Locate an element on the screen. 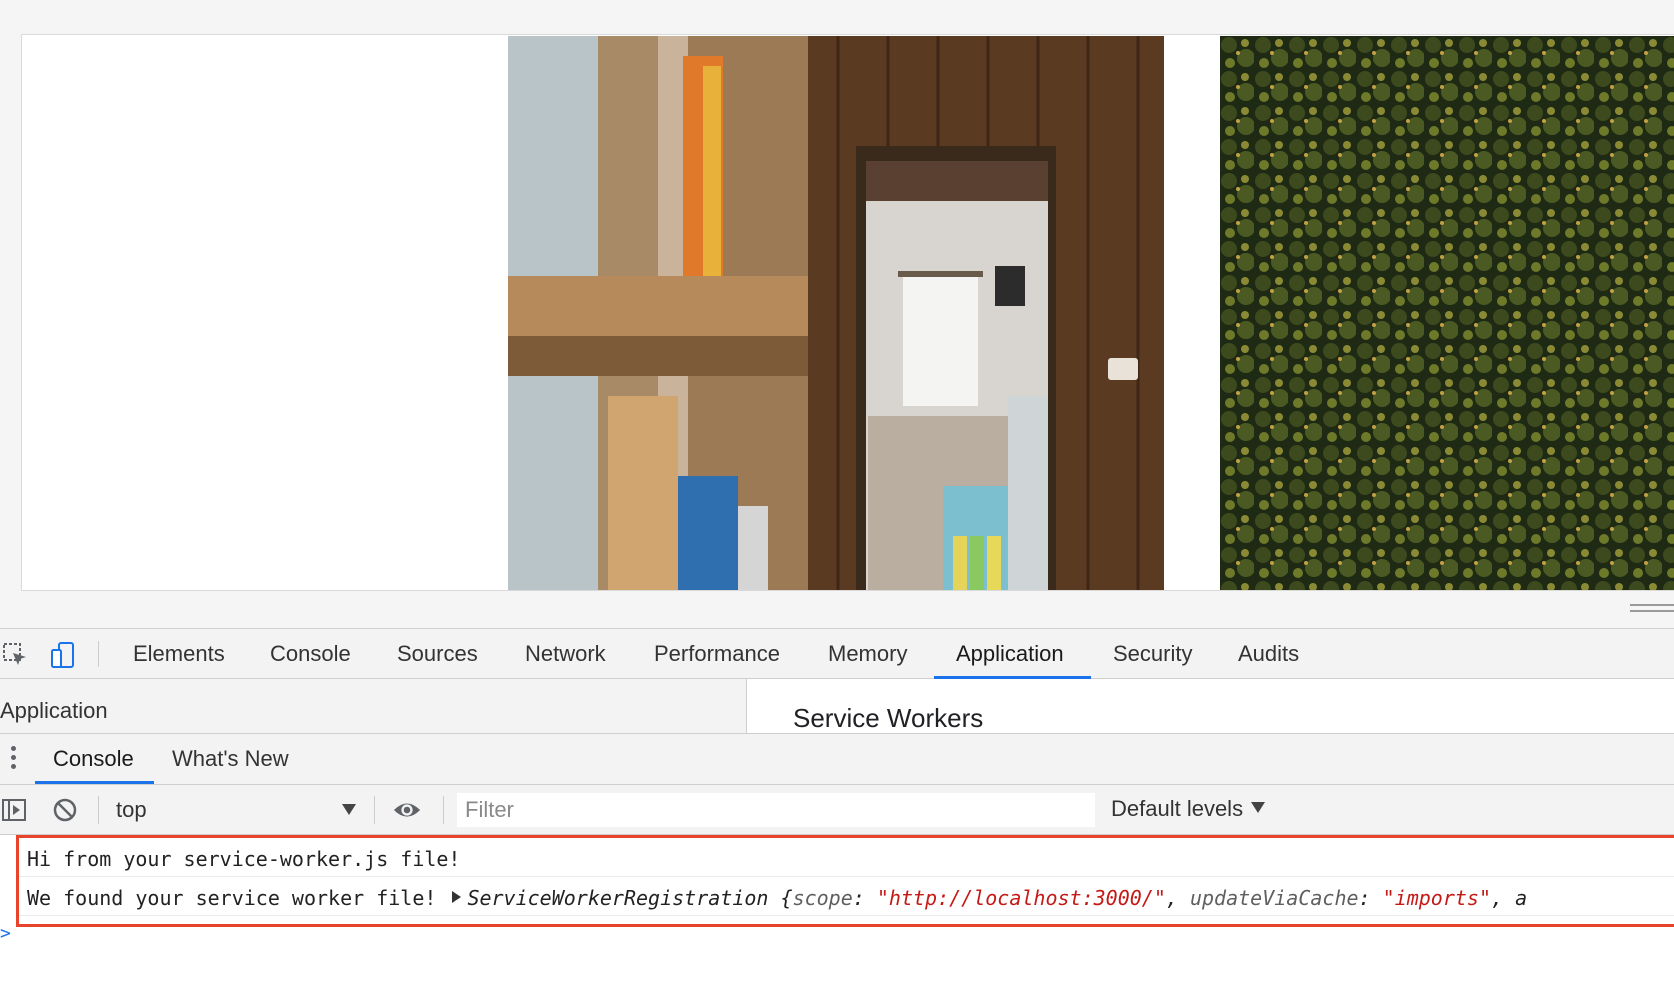  tab-sources: Sources is located at coordinates (437, 654).